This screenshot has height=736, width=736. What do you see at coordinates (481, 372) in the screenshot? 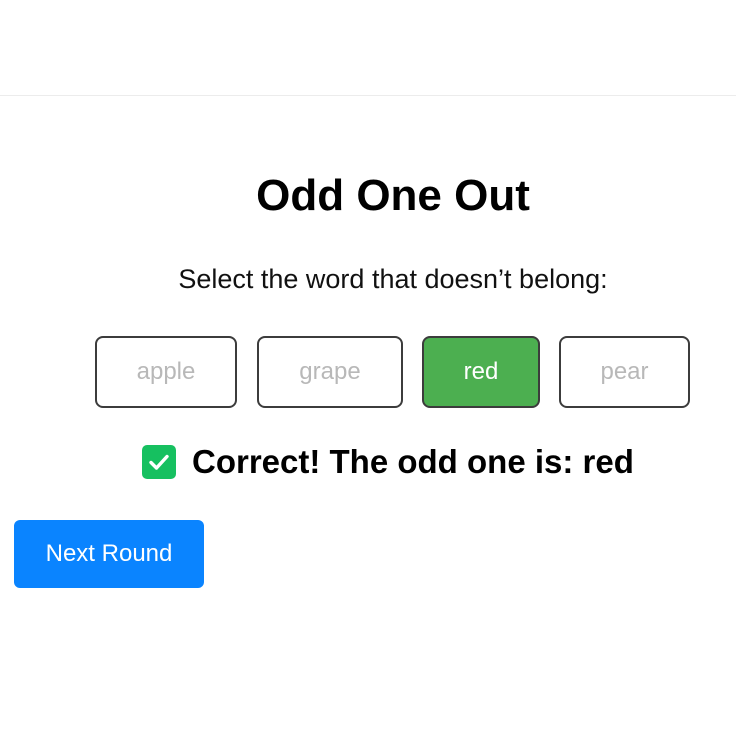
I see `word-option-red: red` at bounding box center [481, 372].